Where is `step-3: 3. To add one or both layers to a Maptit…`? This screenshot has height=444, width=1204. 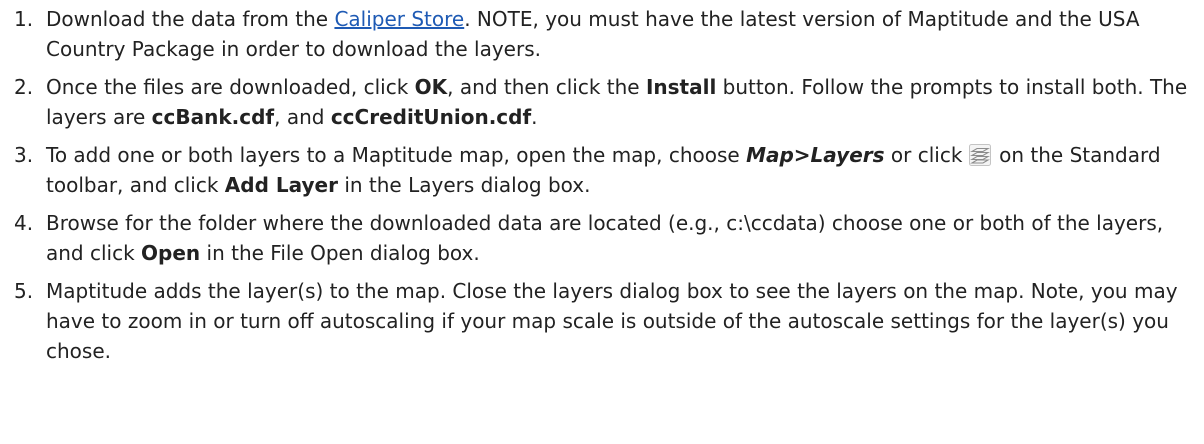
step-3: 3. To add one or both layers to a Maptit… is located at coordinates (602, 170).